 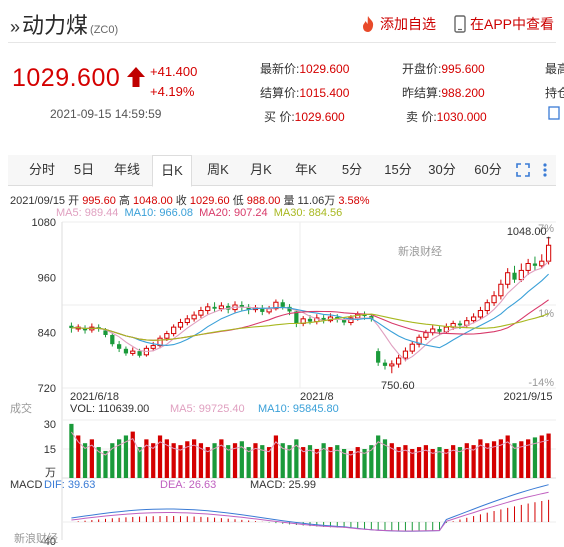 I want to click on high-annotation: 1048.00, so click(x=527, y=232).